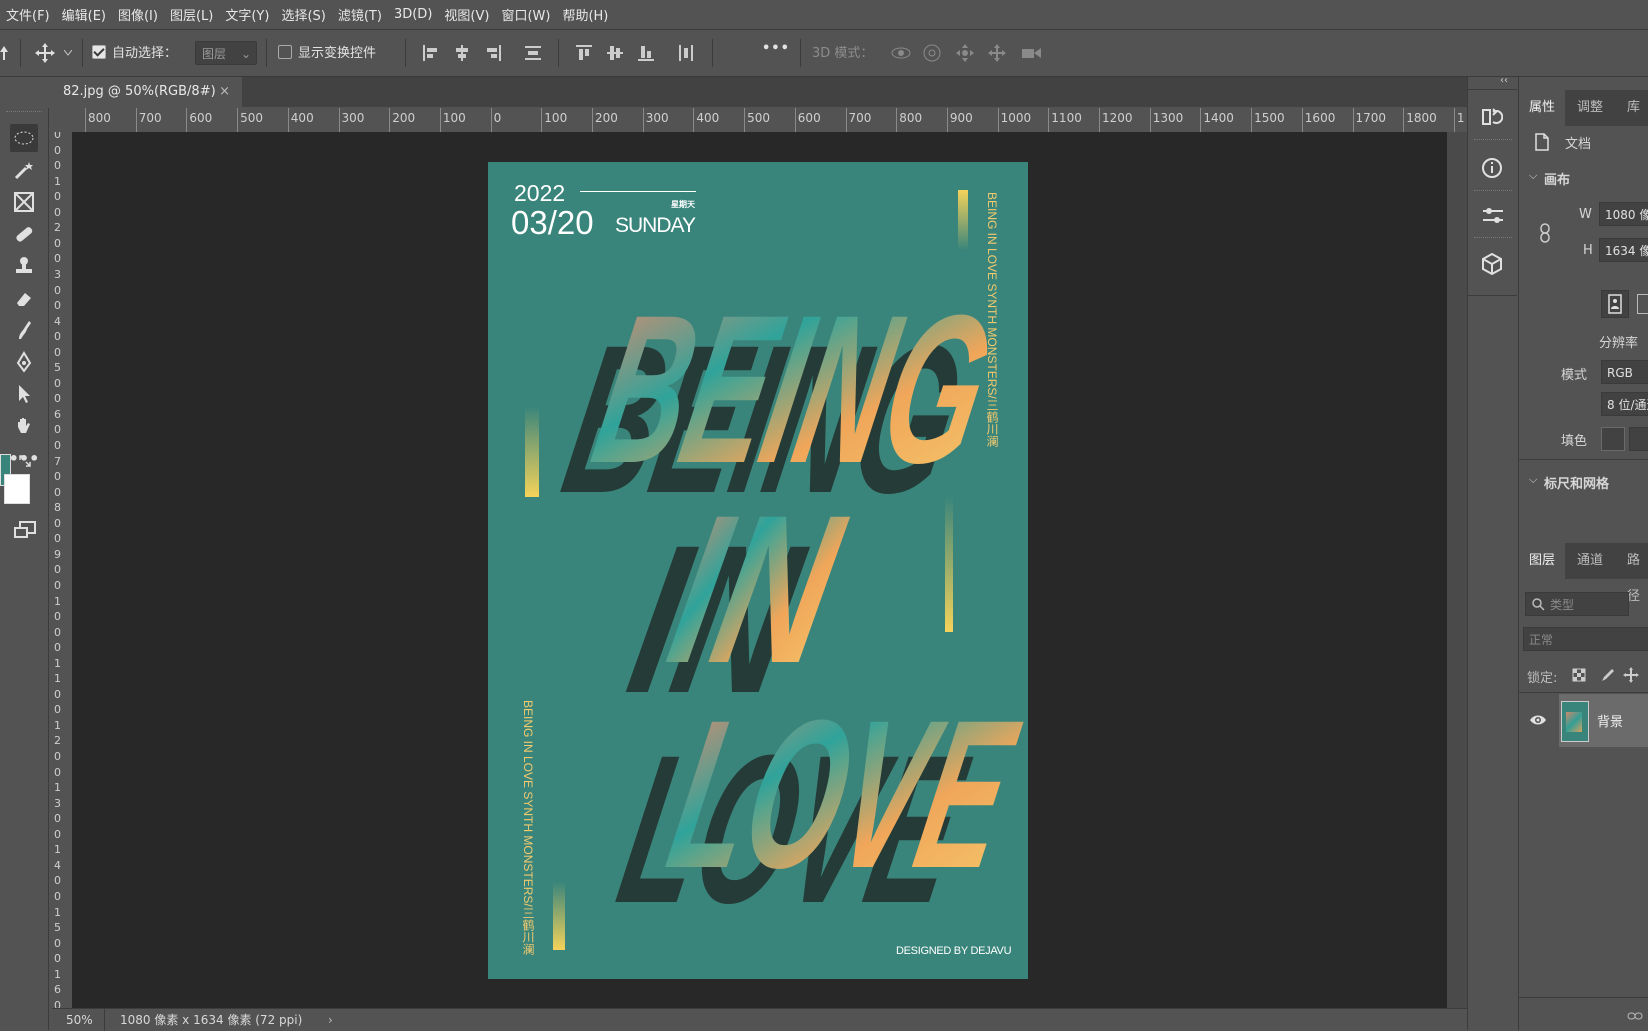  I want to click on menu-item: 图层(L), so click(191, 14).